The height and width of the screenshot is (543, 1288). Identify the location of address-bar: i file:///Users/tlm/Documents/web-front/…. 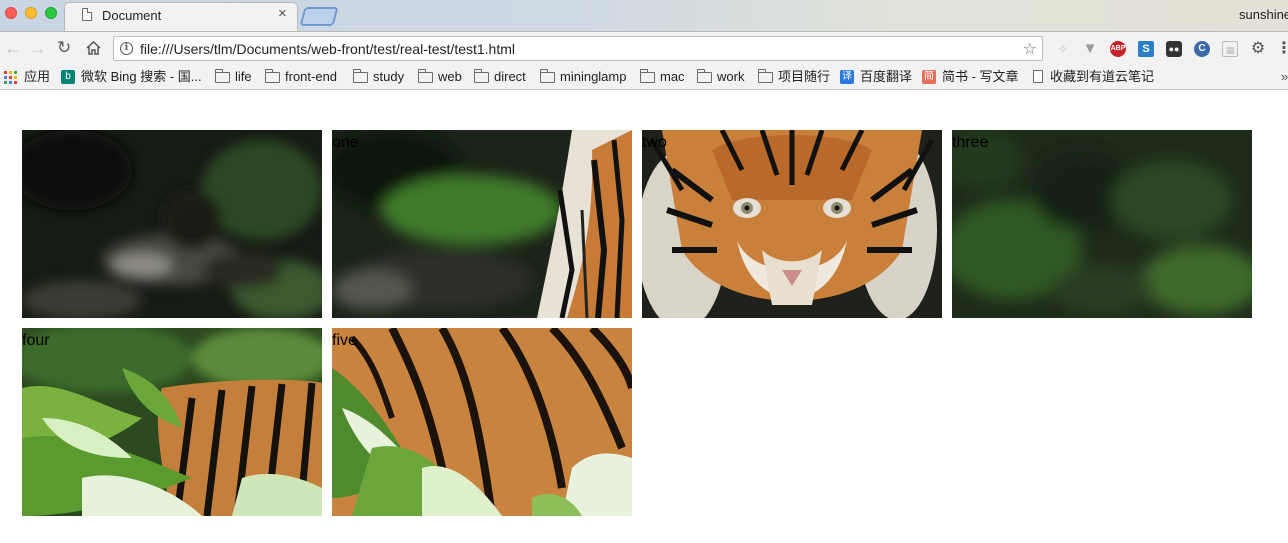
(578, 48).